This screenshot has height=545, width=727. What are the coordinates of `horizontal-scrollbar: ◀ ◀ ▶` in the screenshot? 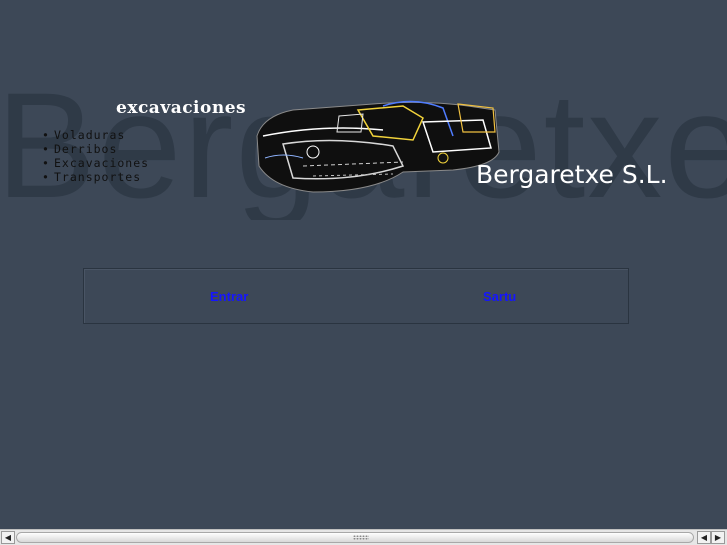 It's located at (363, 537).